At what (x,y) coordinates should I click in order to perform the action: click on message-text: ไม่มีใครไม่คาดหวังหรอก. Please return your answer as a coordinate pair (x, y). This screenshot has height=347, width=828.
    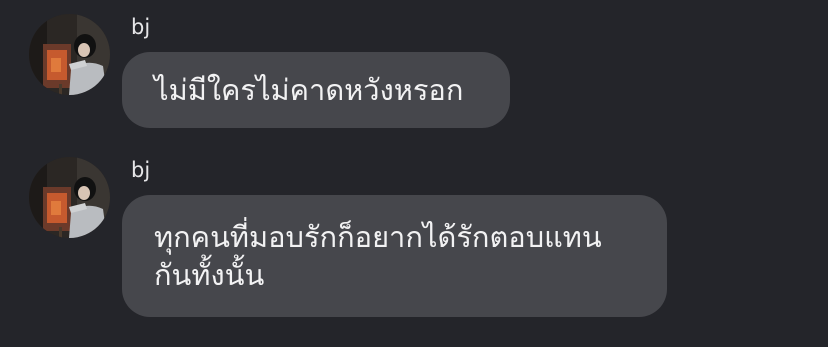
    Looking at the image, I should click on (309, 90).